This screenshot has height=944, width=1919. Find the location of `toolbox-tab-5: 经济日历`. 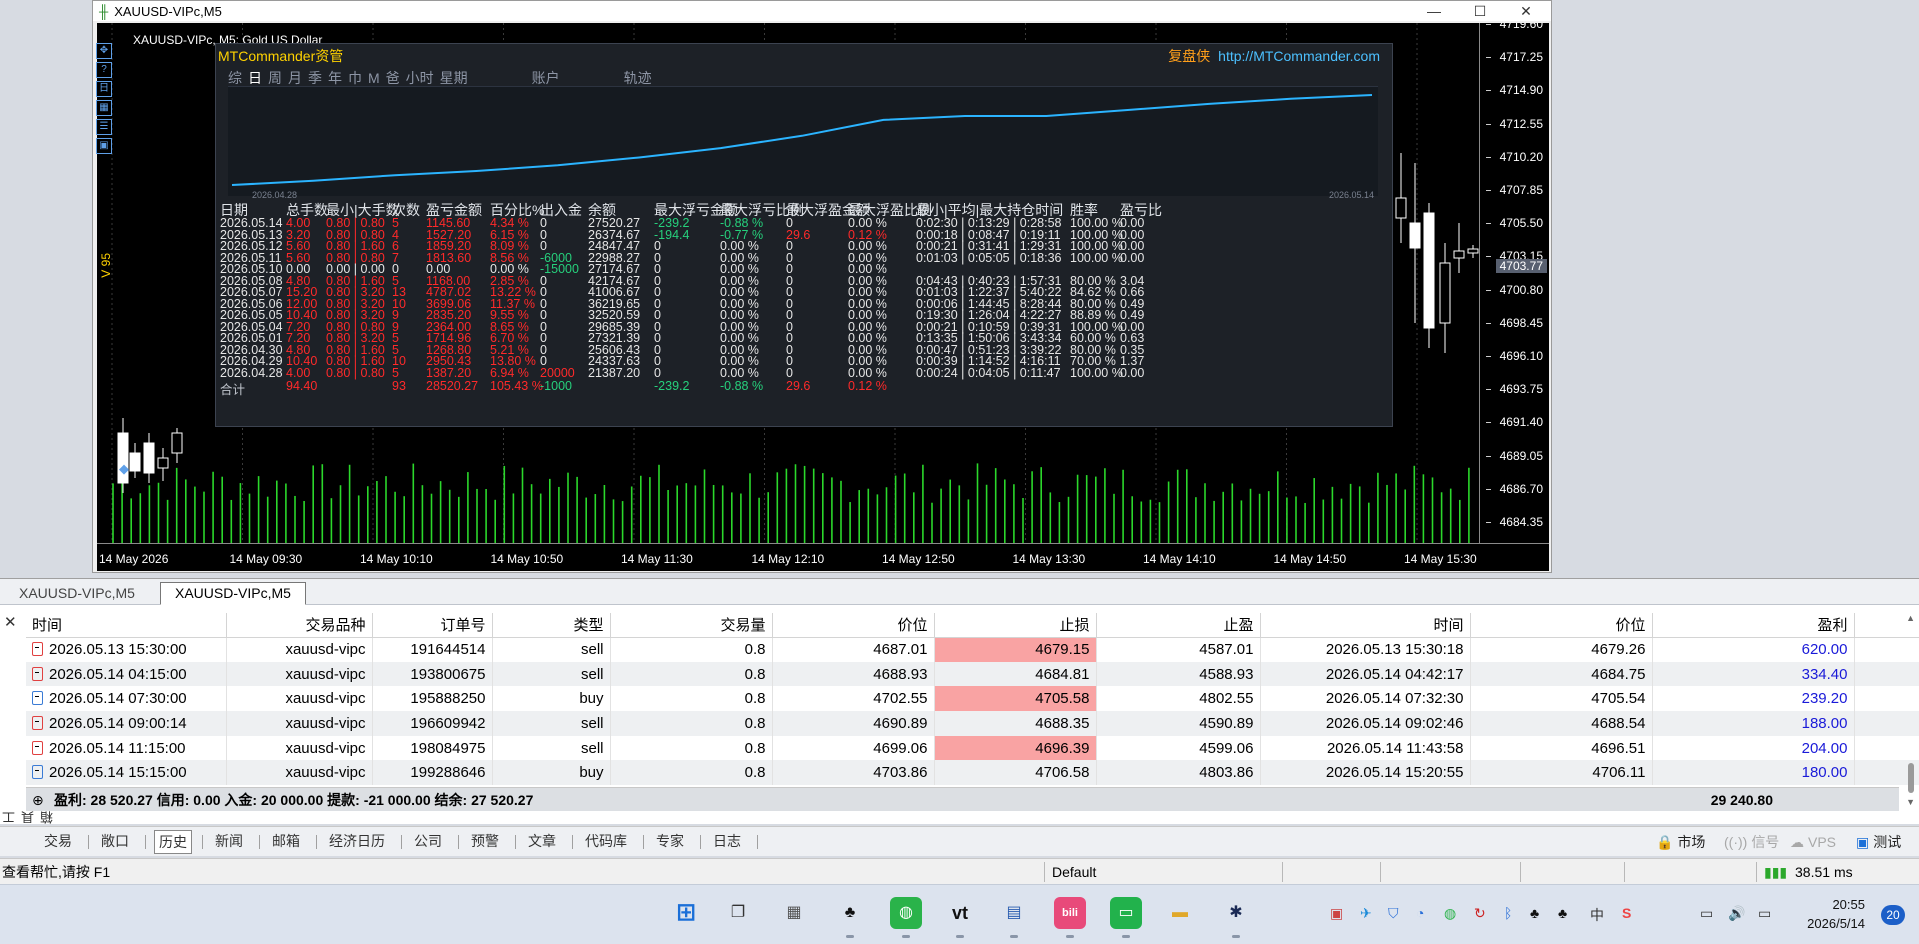

toolbox-tab-5: 经济日历 is located at coordinates (357, 842).